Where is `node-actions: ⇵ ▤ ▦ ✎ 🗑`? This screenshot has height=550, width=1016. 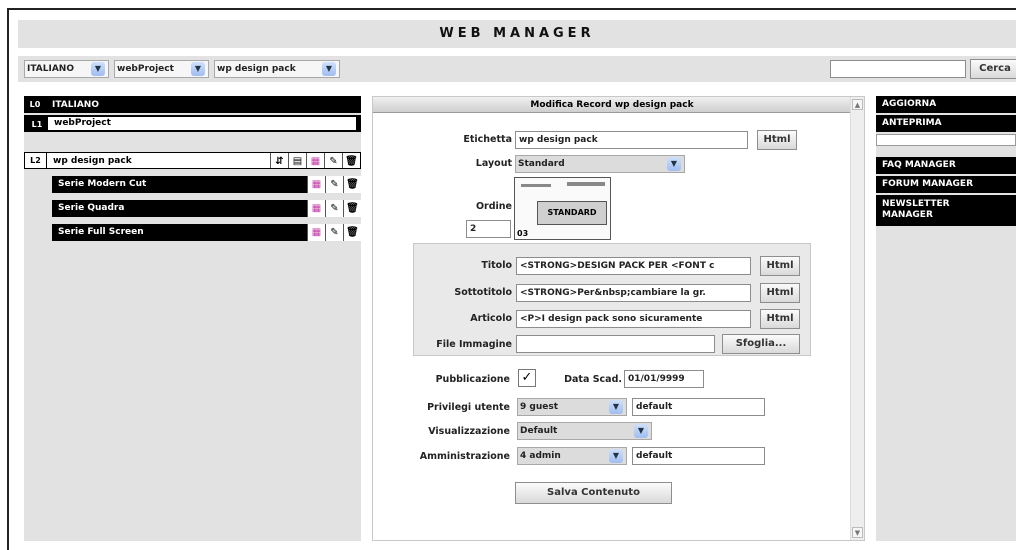 node-actions: ⇵ ▤ ▦ ✎ 🗑 is located at coordinates (315, 160).